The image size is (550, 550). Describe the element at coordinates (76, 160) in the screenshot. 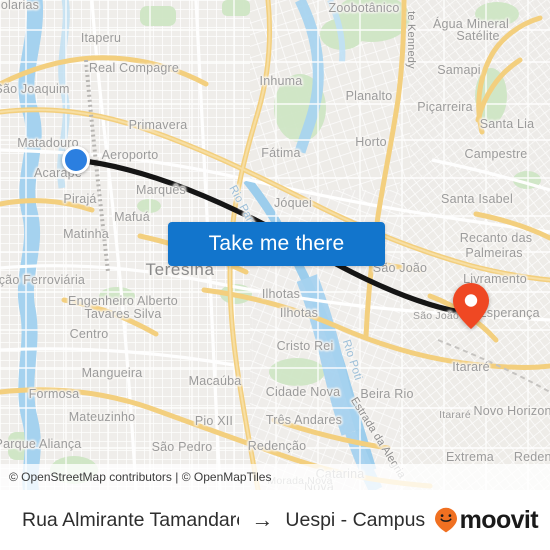

I see `origin-marker` at that location.